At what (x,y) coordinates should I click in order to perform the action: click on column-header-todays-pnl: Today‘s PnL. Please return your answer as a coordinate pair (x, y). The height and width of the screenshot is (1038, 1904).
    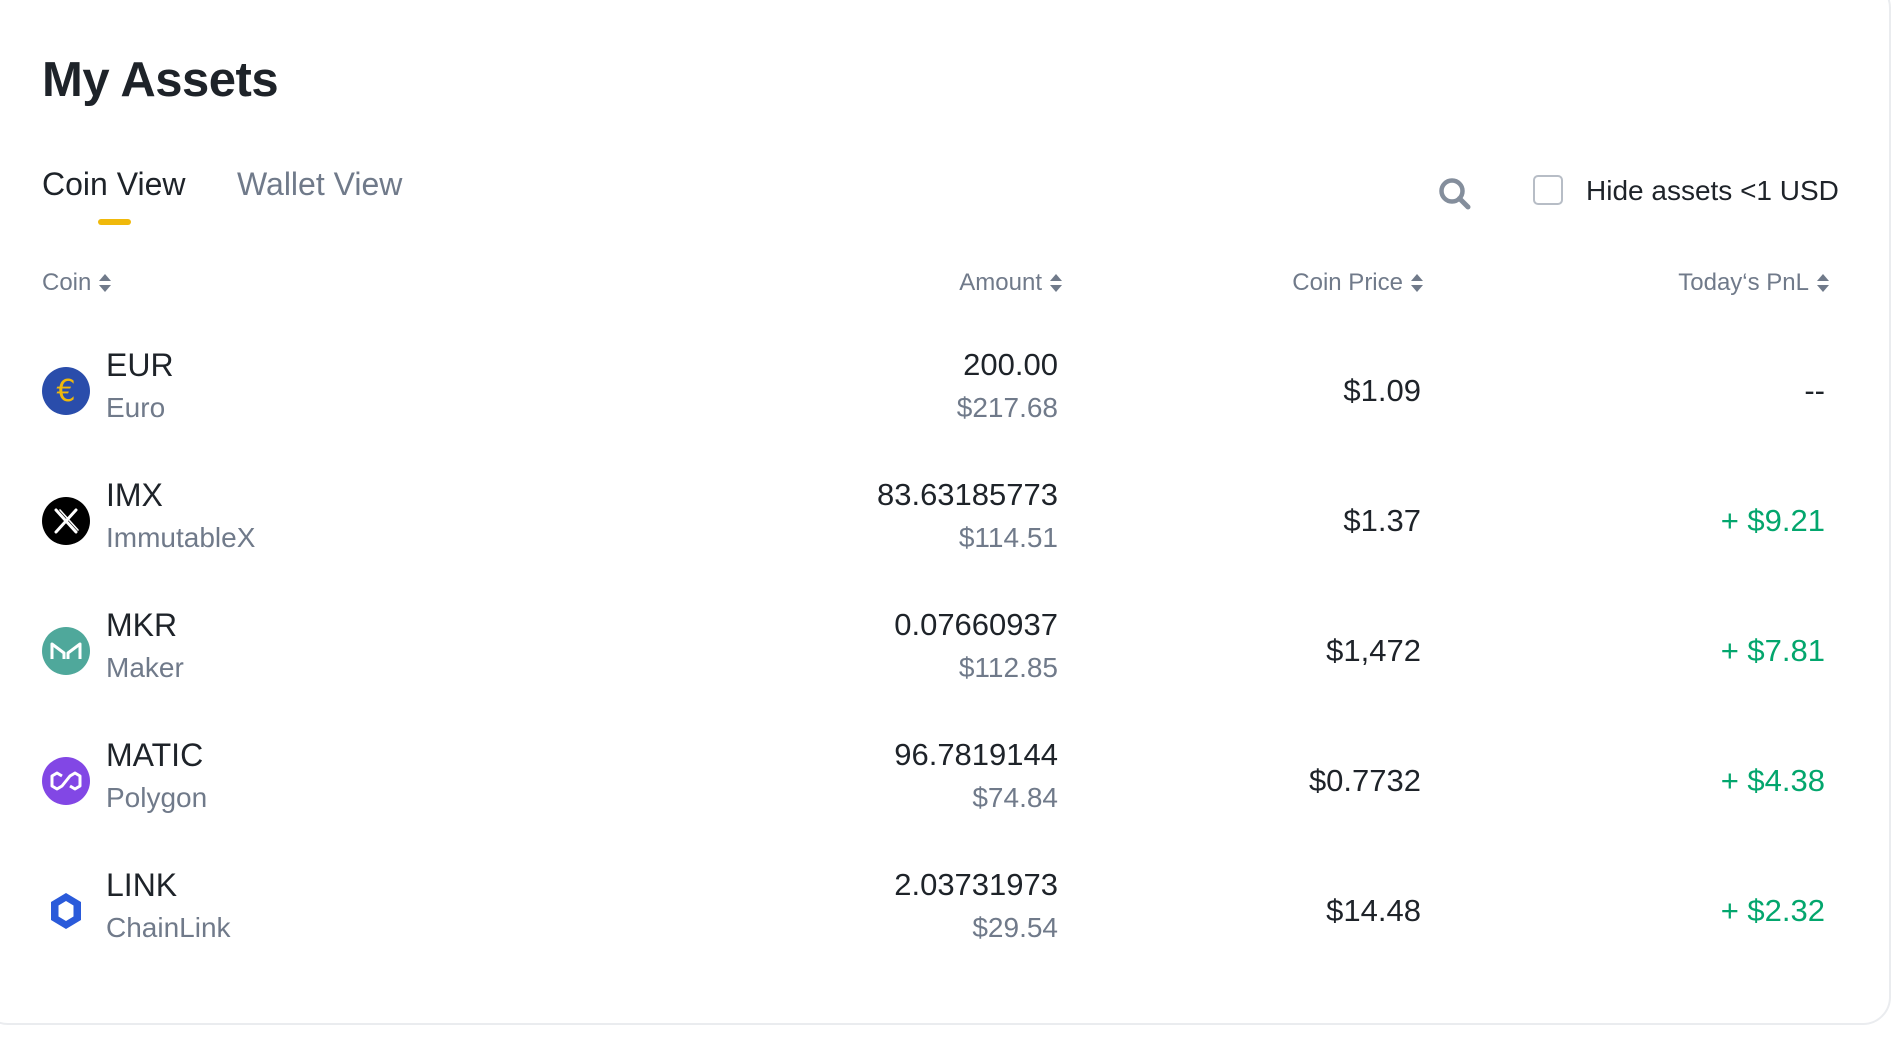
    Looking at the image, I should click on (1753, 283).